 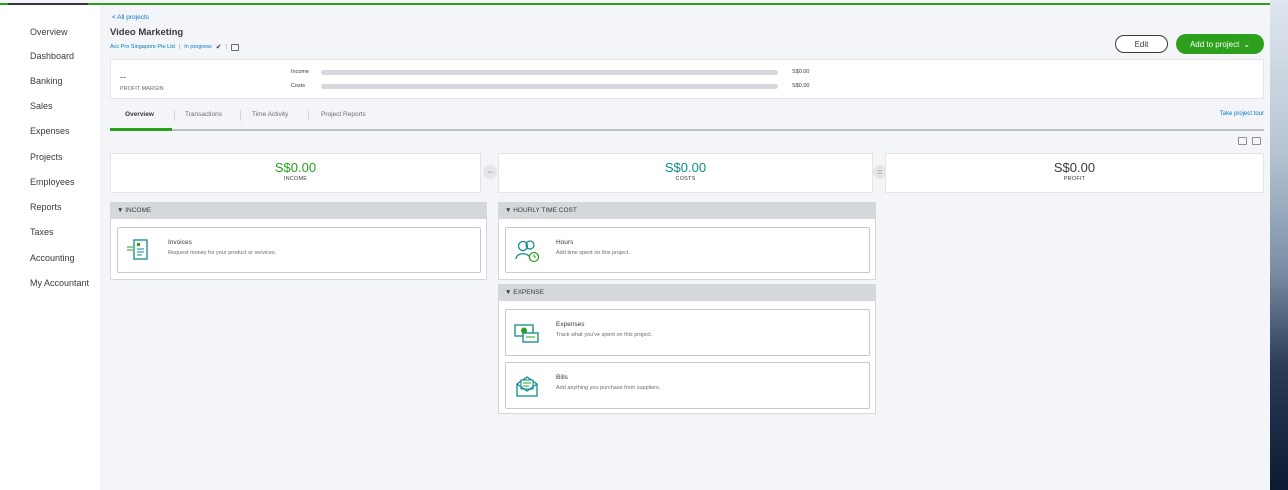 I want to click on profit-margin-label: PROFIT MARGIN, so click(x=142, y=89).